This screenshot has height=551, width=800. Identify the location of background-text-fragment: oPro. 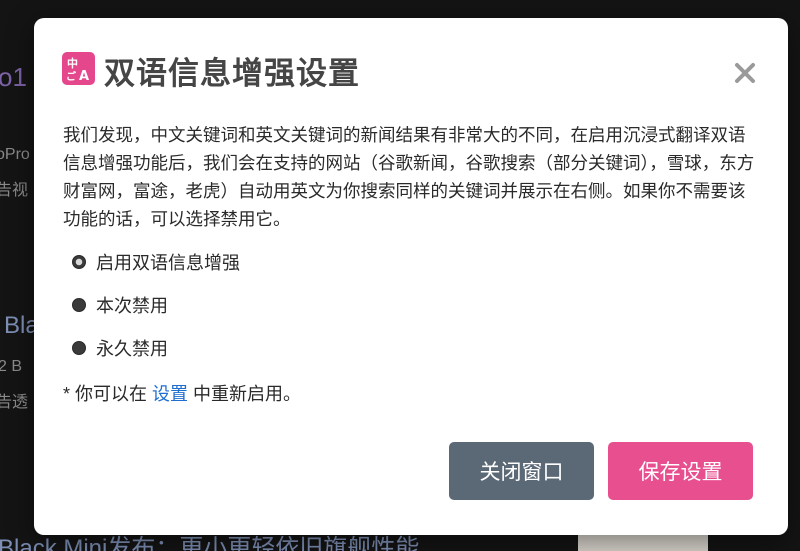
(15, 154).